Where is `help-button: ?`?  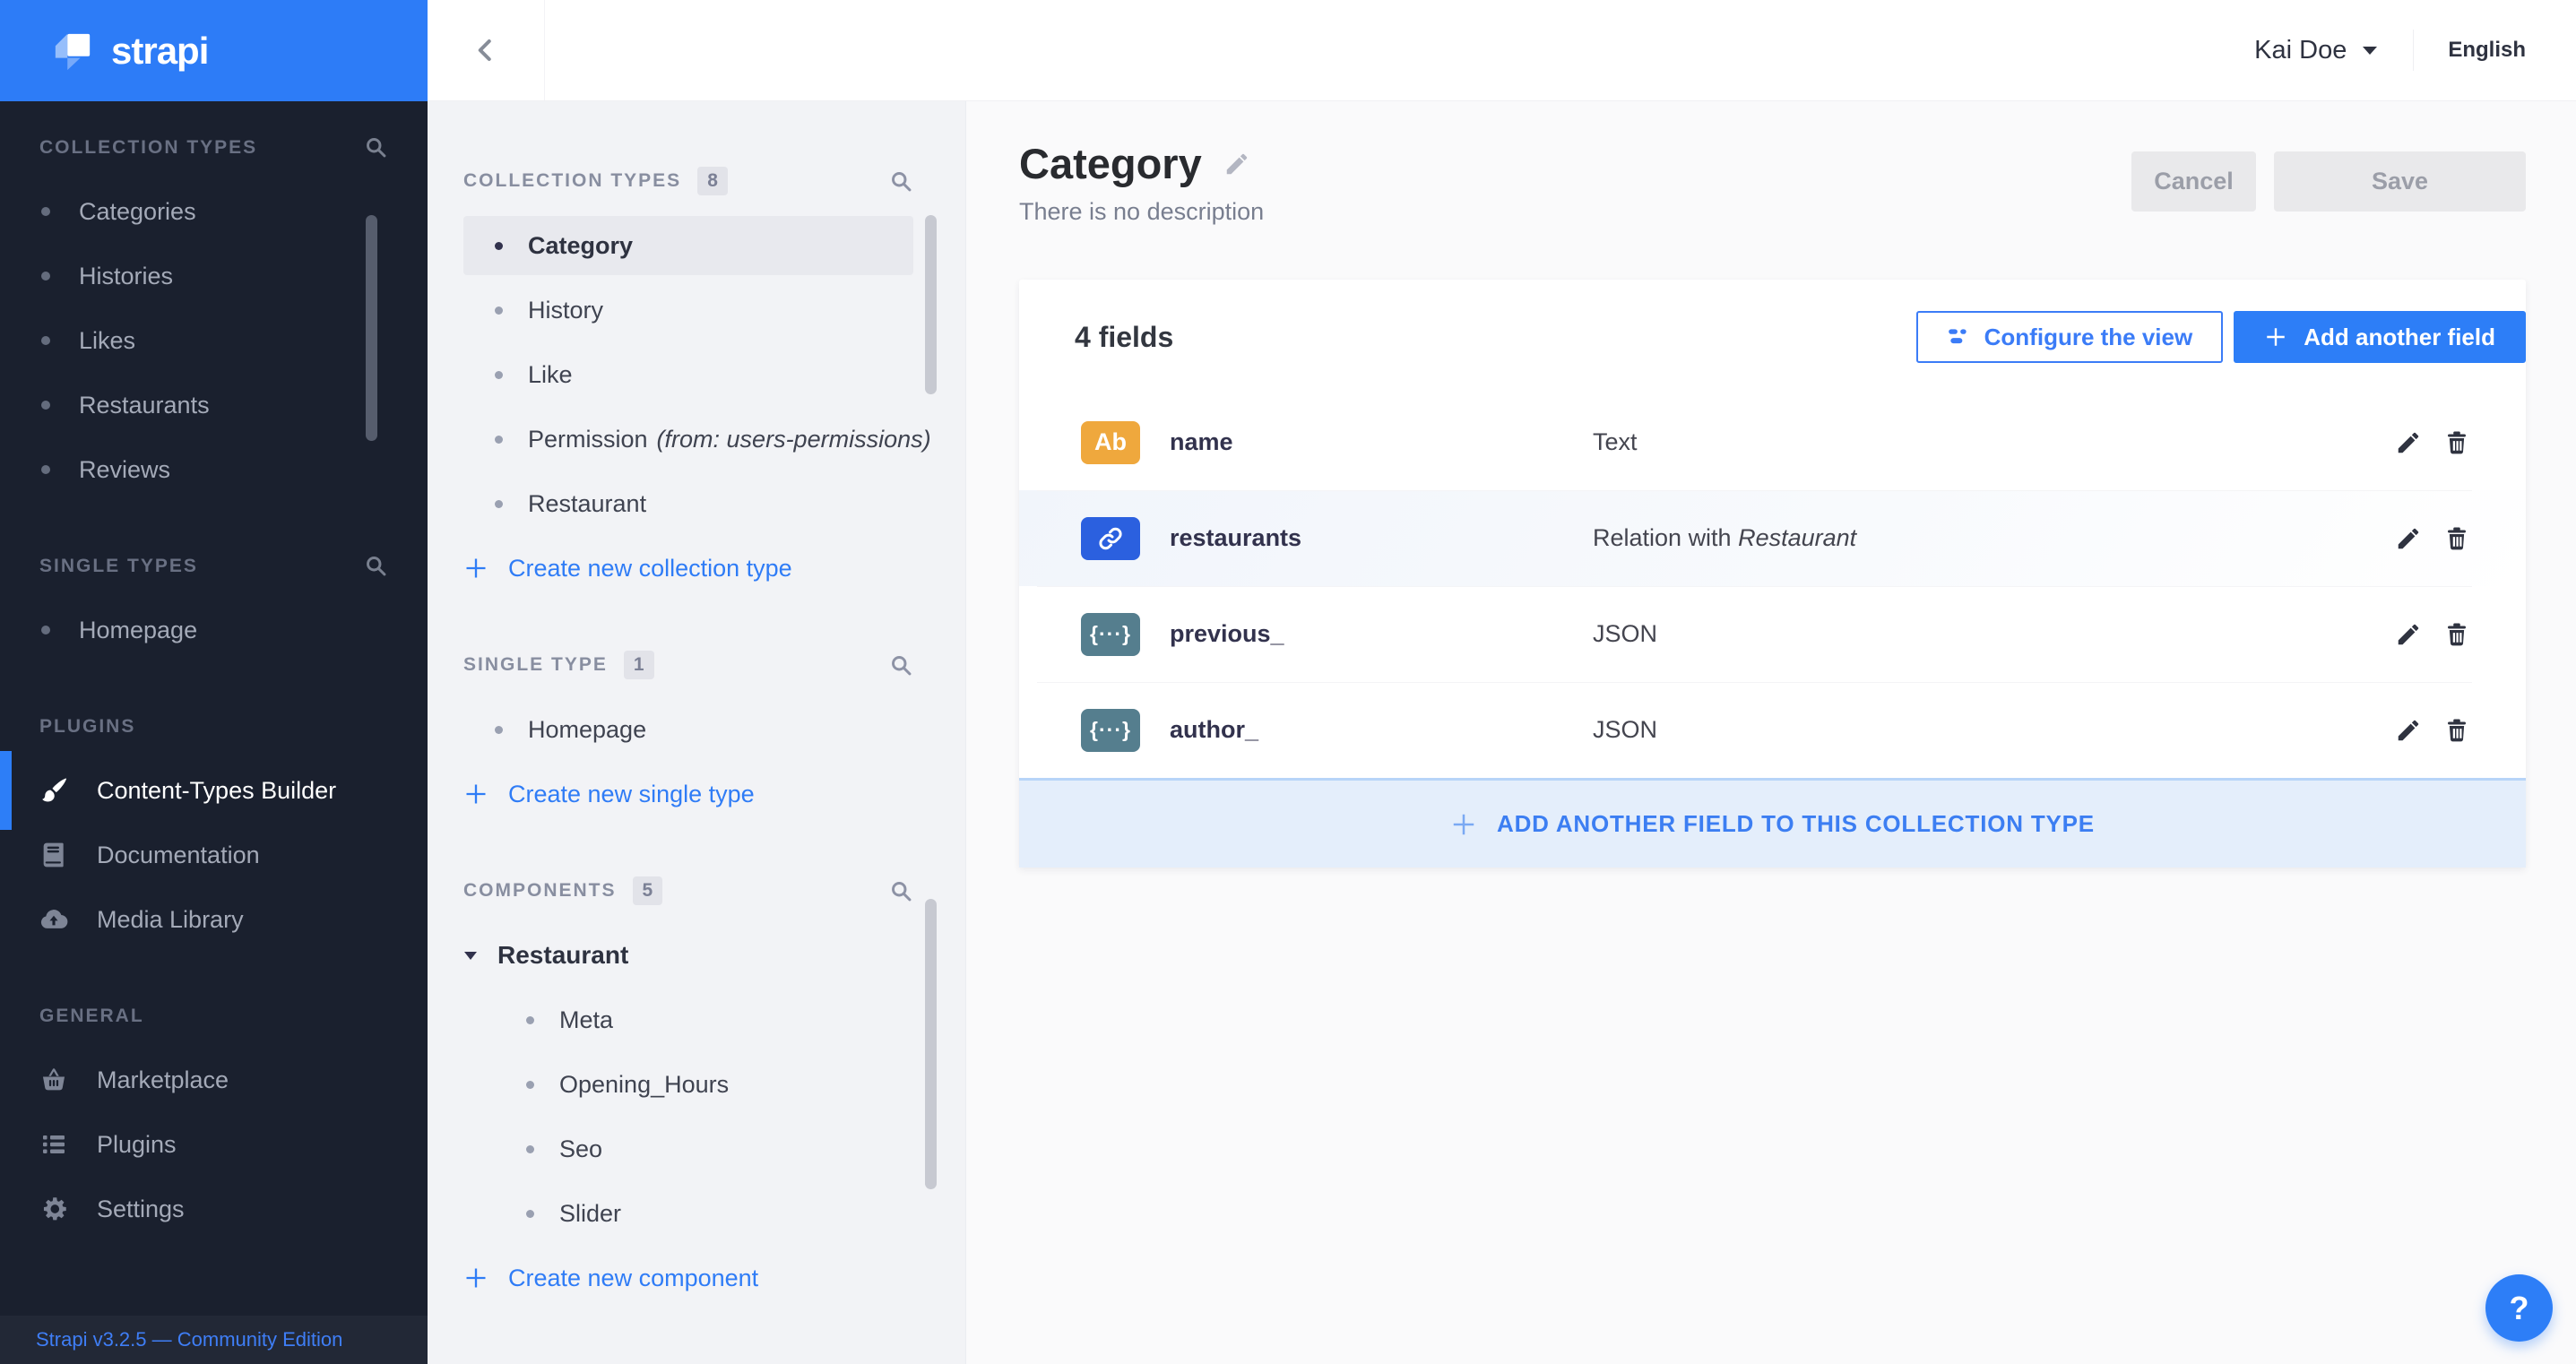 help-button: ? is located at coordinates (2519, 1308).